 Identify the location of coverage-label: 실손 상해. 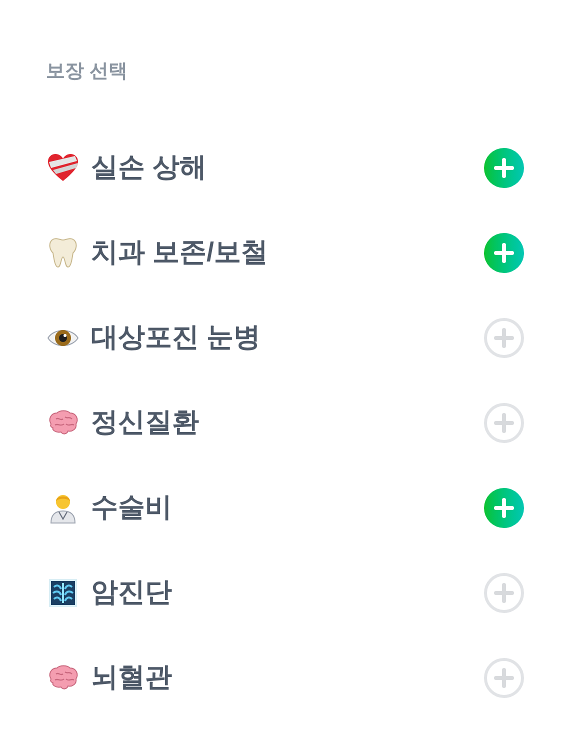
(149, 167).